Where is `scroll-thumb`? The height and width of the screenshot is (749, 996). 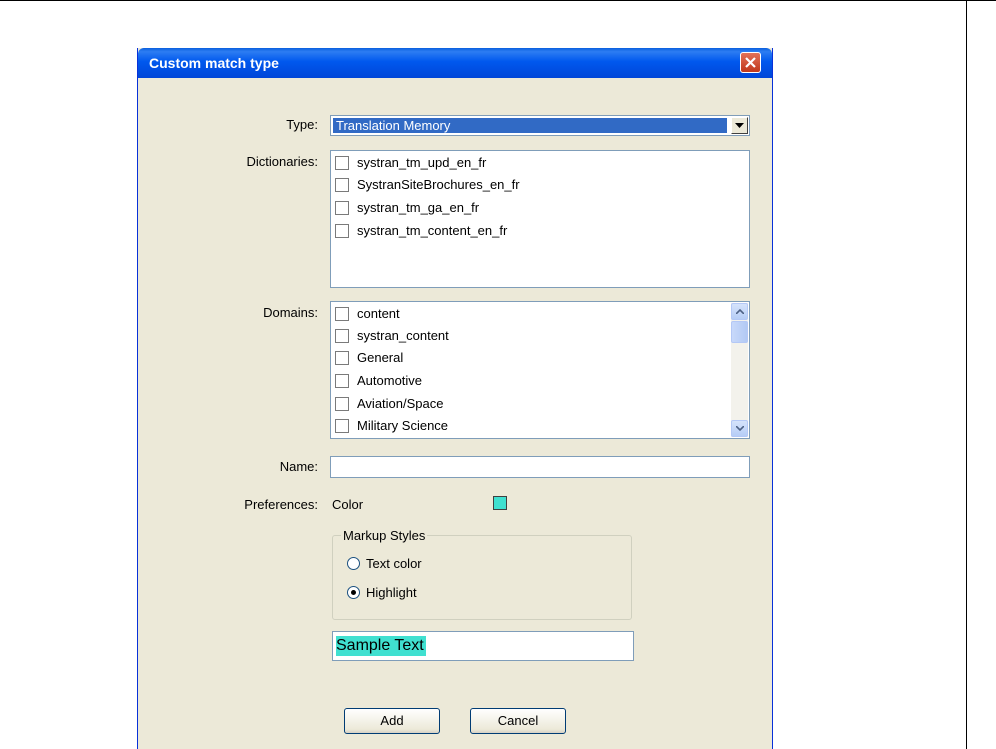 scroll-thumb is located at coordinates (739, 332).